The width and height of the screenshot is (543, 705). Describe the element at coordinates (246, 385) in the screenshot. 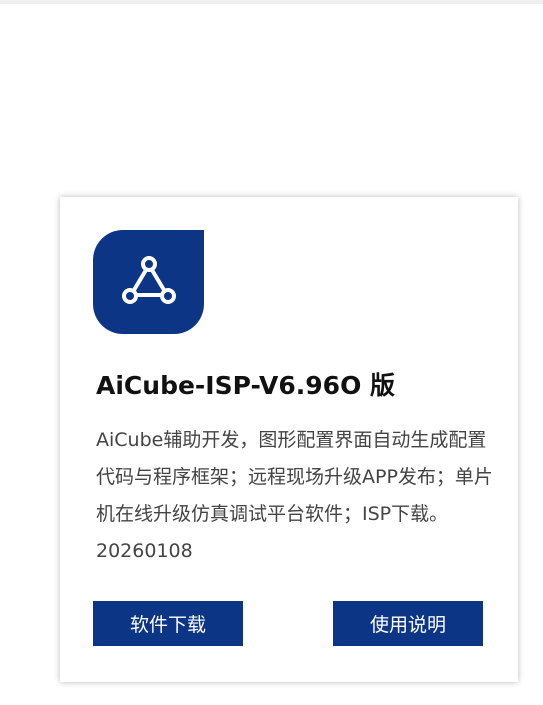

I see `product-title: AiCube-ISP-V6.96O 版` at that location.